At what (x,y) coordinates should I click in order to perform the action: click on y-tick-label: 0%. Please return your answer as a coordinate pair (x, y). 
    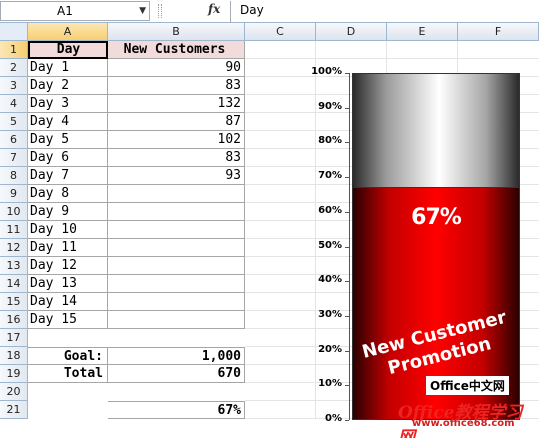
    Looking at the image, I should click on (333, 418).